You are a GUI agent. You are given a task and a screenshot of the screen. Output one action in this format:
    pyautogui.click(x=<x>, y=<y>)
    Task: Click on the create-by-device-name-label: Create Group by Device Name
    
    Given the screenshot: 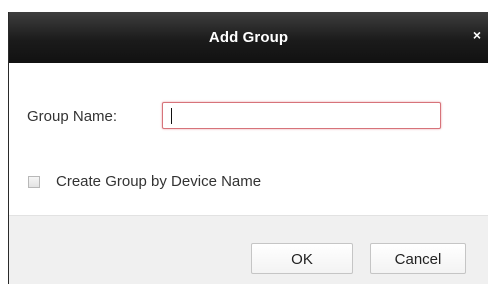 What is the action you would take?
    pyautogui.click(x=158, y=182)
    